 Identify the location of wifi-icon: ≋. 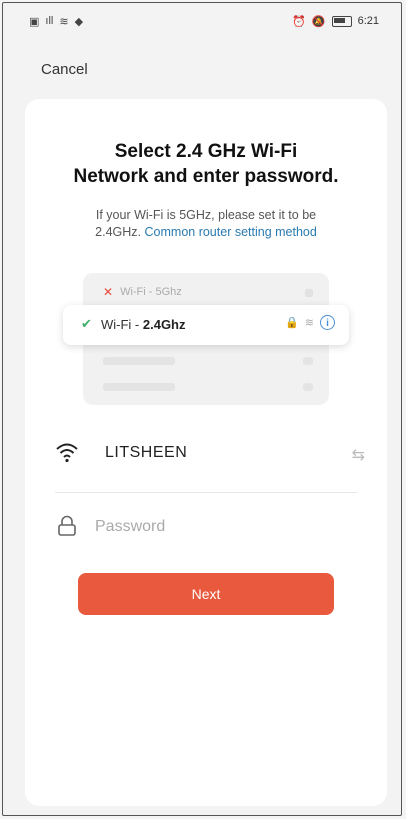
(64, 21).